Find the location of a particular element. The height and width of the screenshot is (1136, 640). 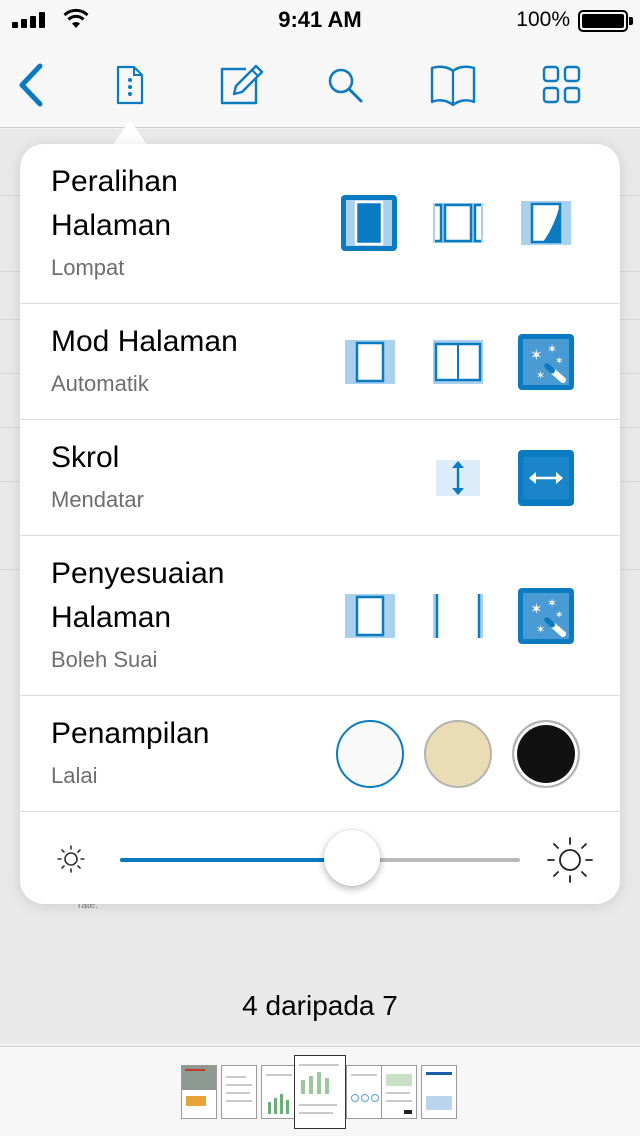

thumbnails-grid-button is located at coordinates (562, 85).